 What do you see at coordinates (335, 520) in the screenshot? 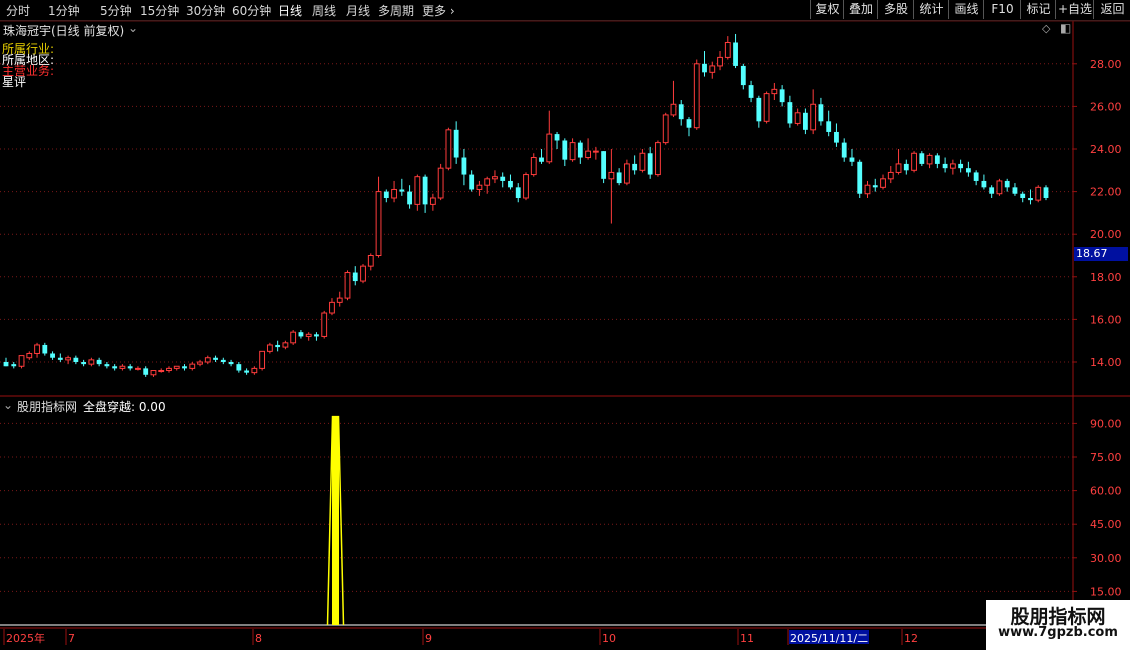
I see `signal-bar` at bounding box center [335, 520].